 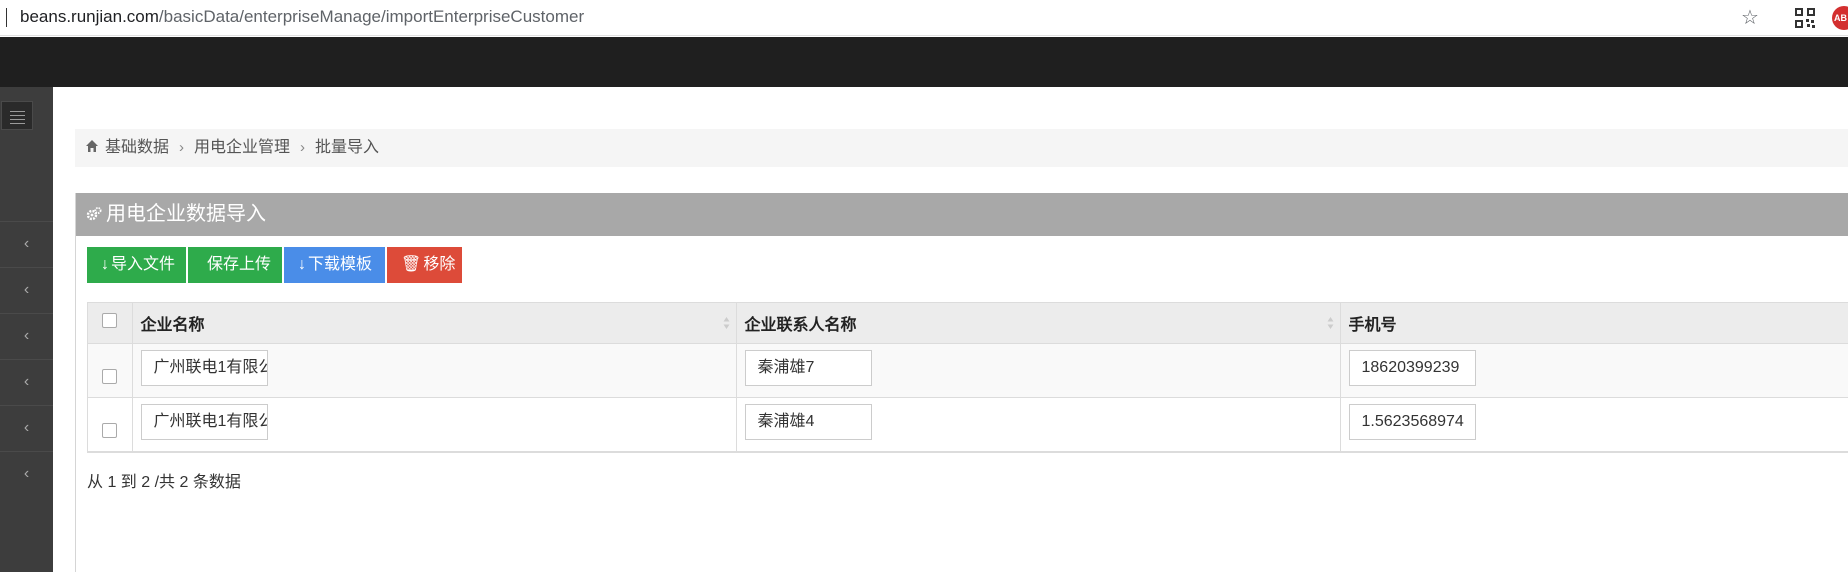 What do you see at coordinates (137, 147) in the screenshot?
I see `breadcrumb-item-basic-data: 基础数据` at bounding box center [137, 147].